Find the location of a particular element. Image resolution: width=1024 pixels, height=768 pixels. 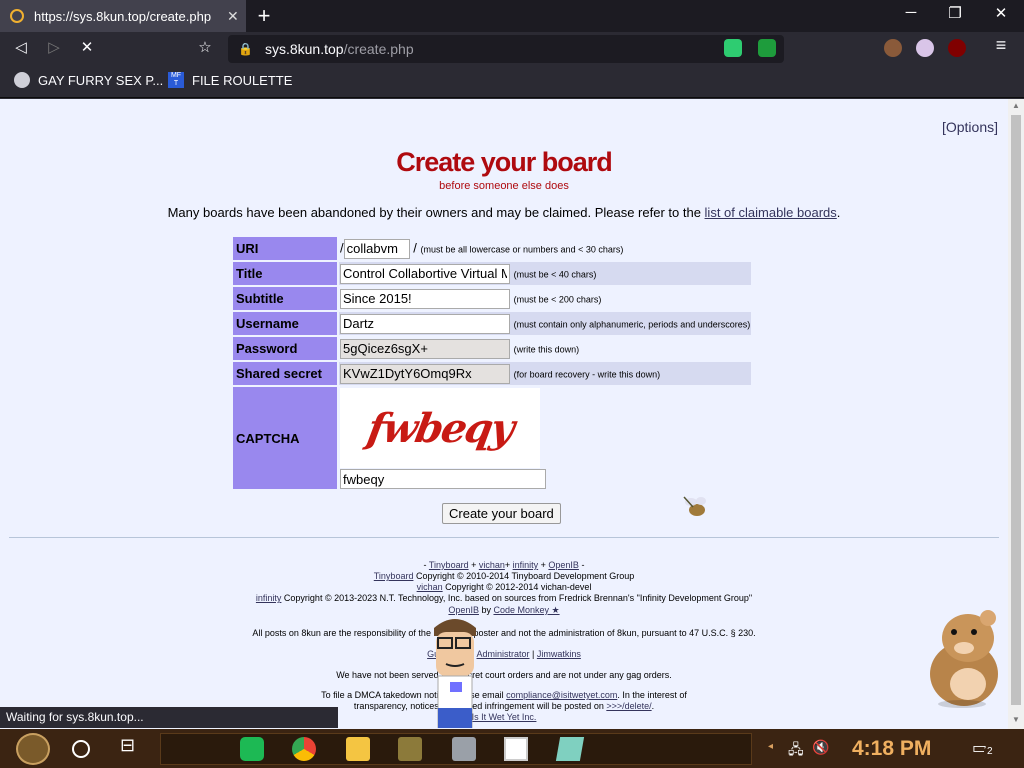

close-window-button: ✕ is located at coordinates (1001, 13).